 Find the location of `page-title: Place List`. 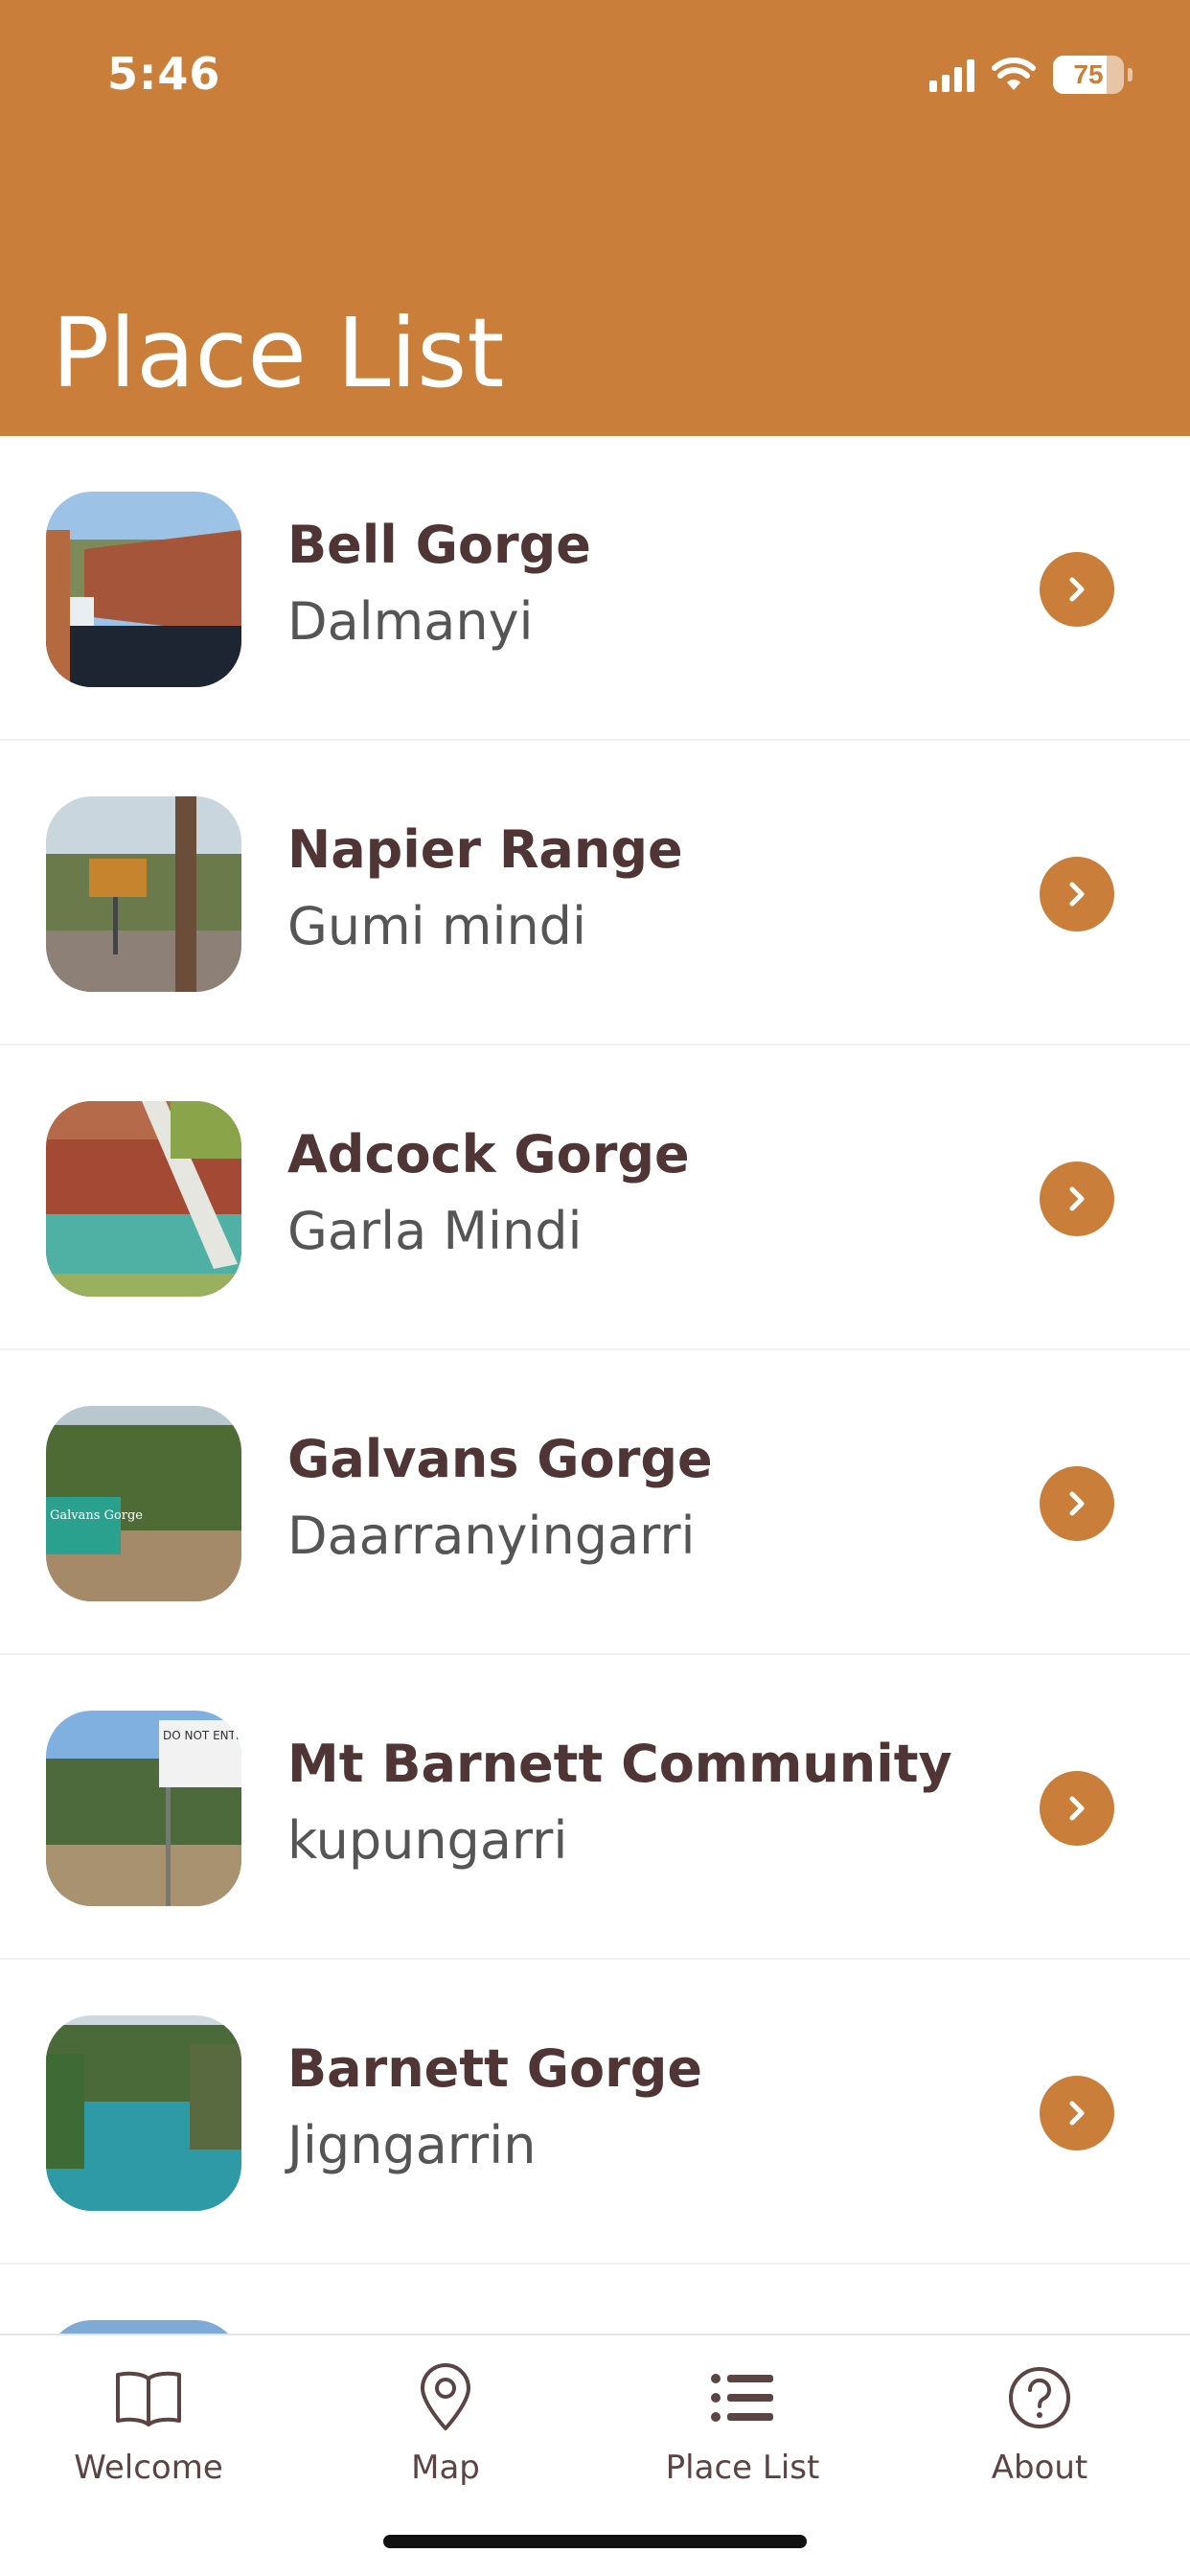

page-title: Place List is located at coordinates (279, 353).